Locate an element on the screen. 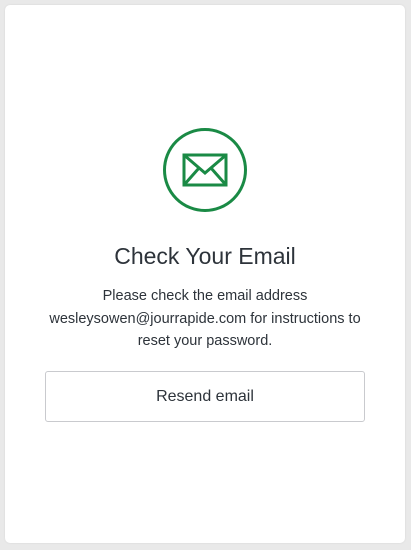  instructions-line-1: Please check the email address is located at coordinates (205, 296).